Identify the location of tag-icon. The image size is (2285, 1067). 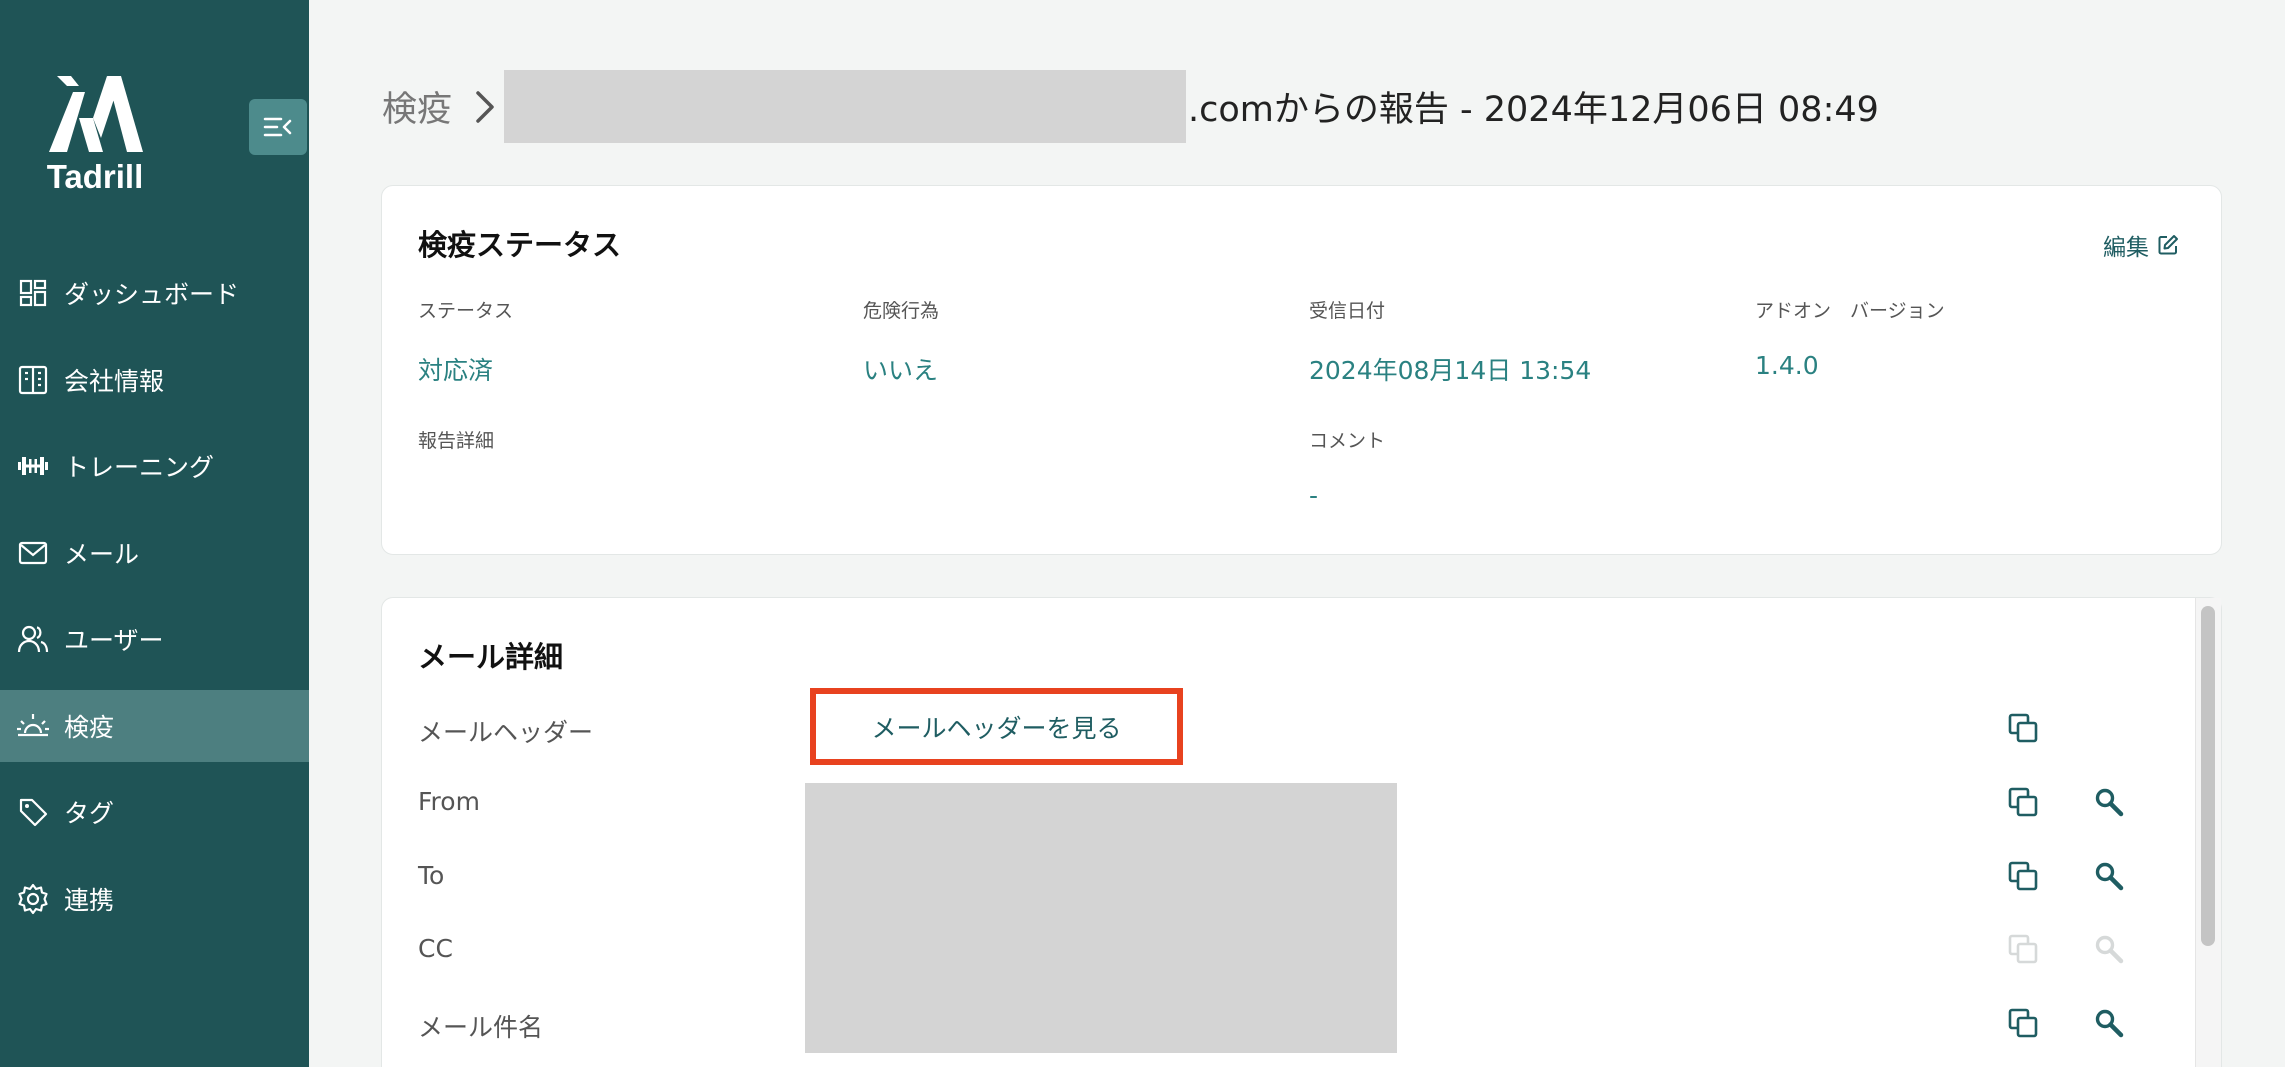
(33, 812).